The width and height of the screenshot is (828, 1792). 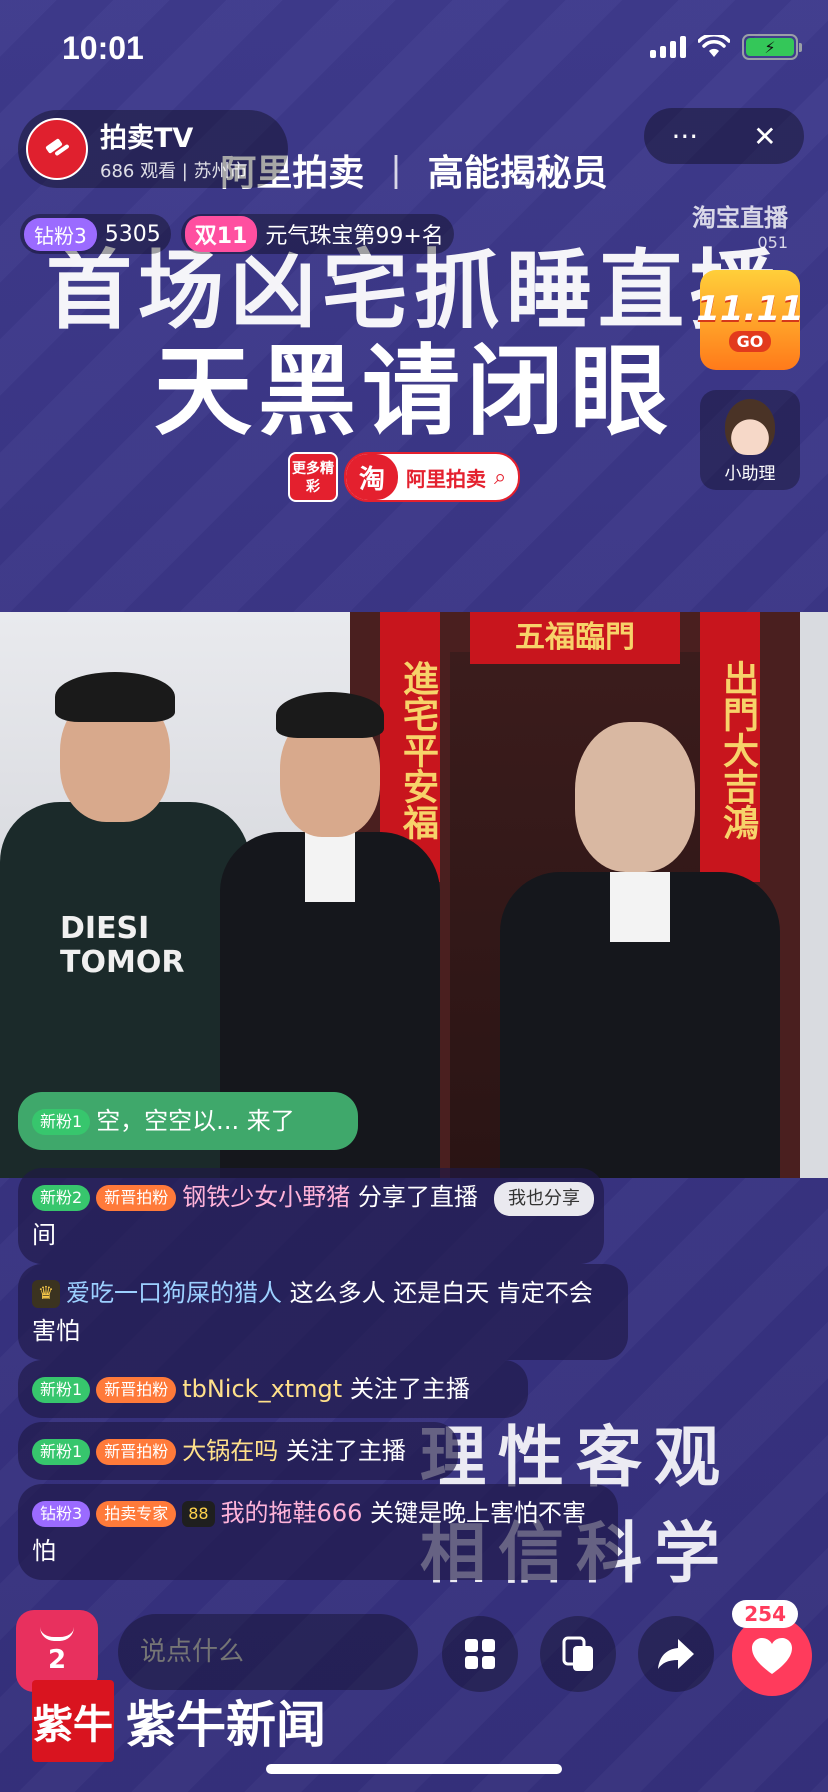 I want to click on grid-menu-button, so click(x=480, y=1654).